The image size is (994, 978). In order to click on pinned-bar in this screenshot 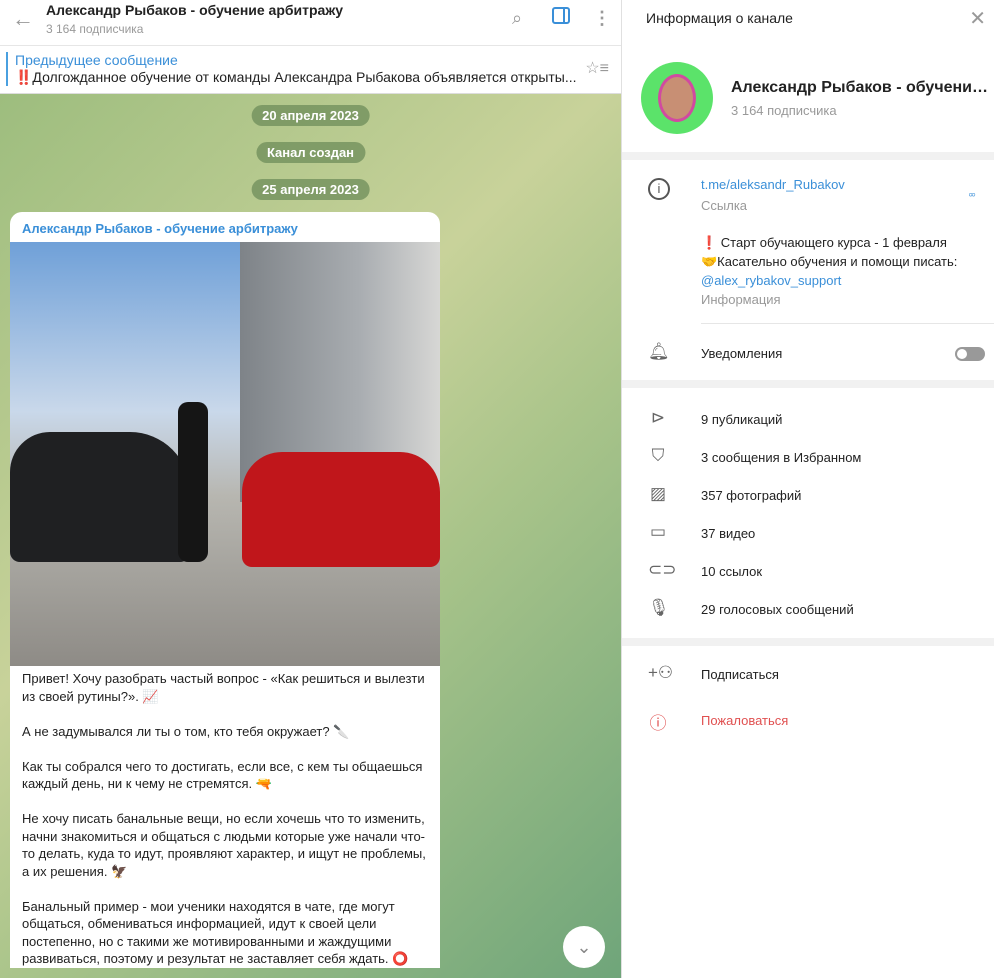, I will do `click(7, 69)`.